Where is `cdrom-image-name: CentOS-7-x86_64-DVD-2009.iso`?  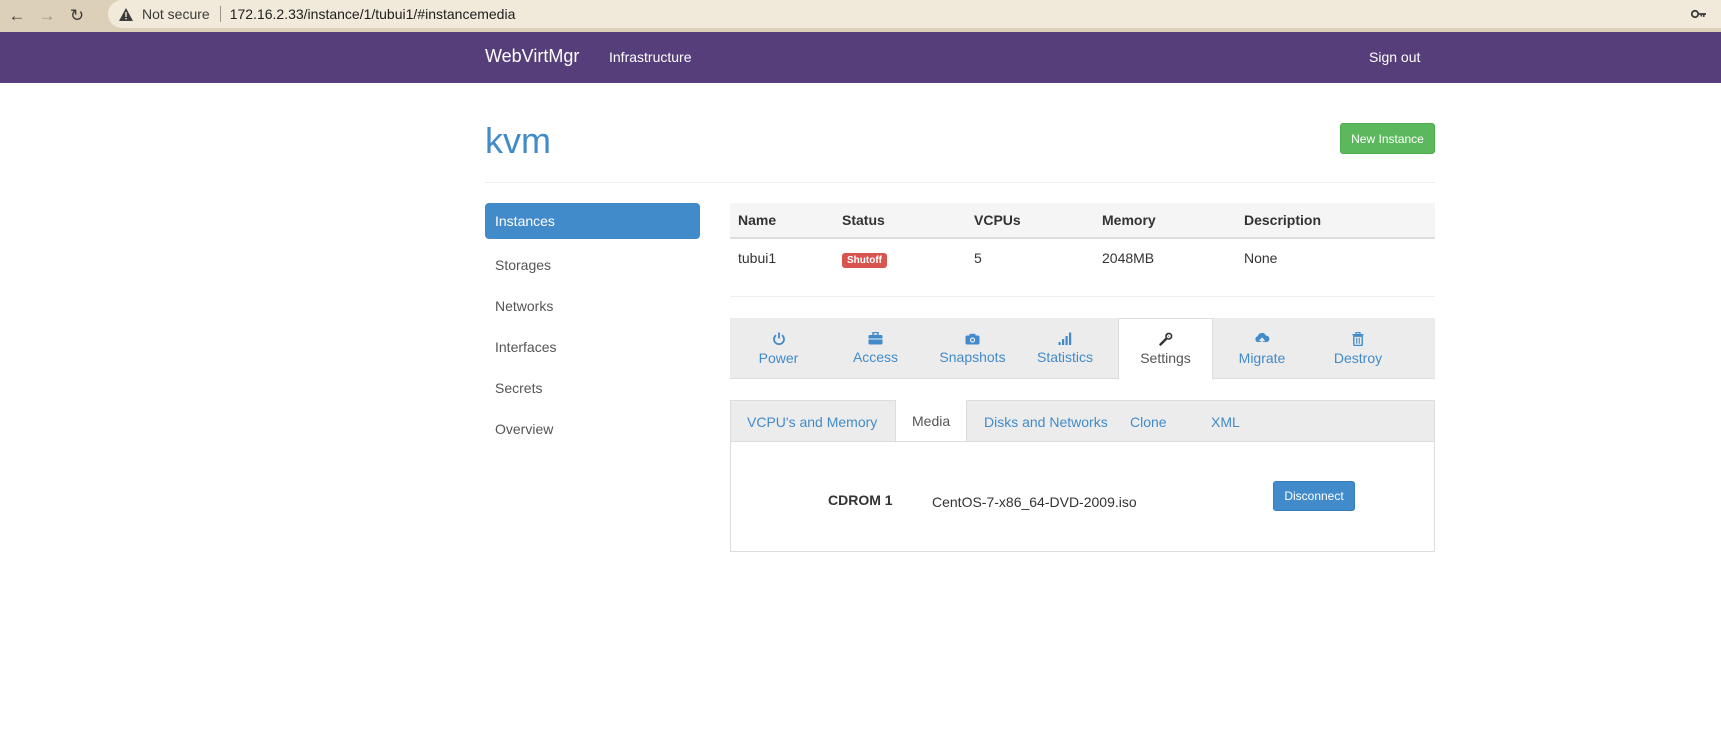 cdrom-image-name: CentOS-7-x86_64-DVD-2009.iso is located at coordinates (1034, 502).